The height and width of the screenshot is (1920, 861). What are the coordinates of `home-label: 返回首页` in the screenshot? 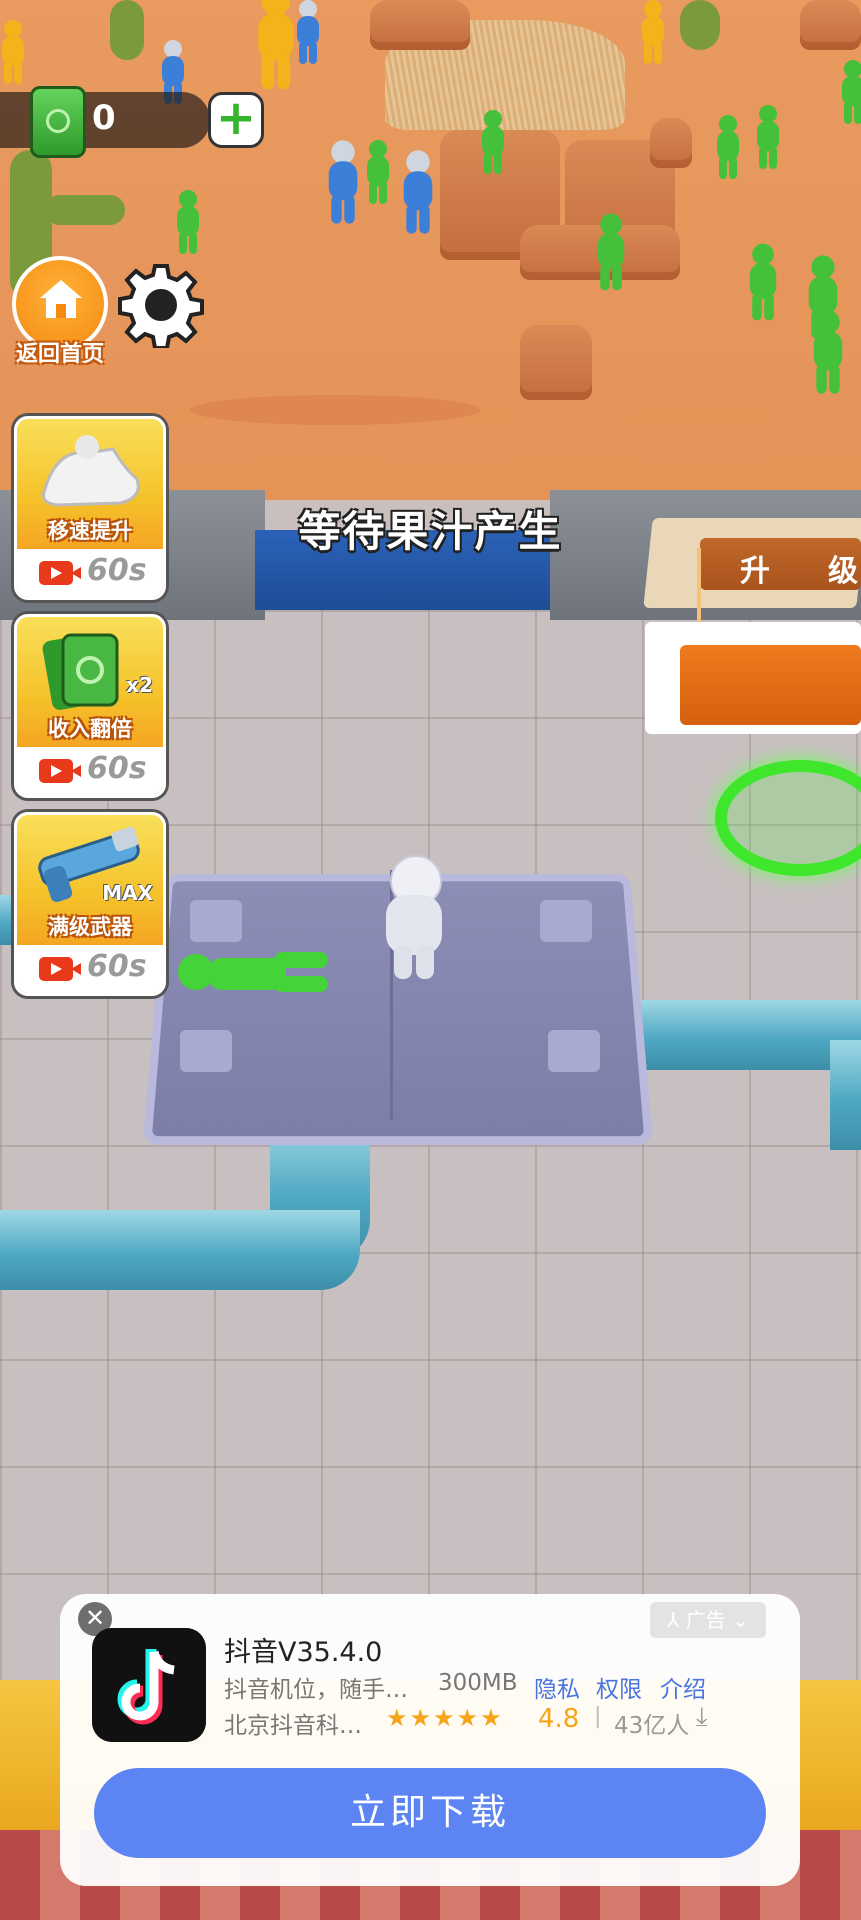 It's located at (59, 354).